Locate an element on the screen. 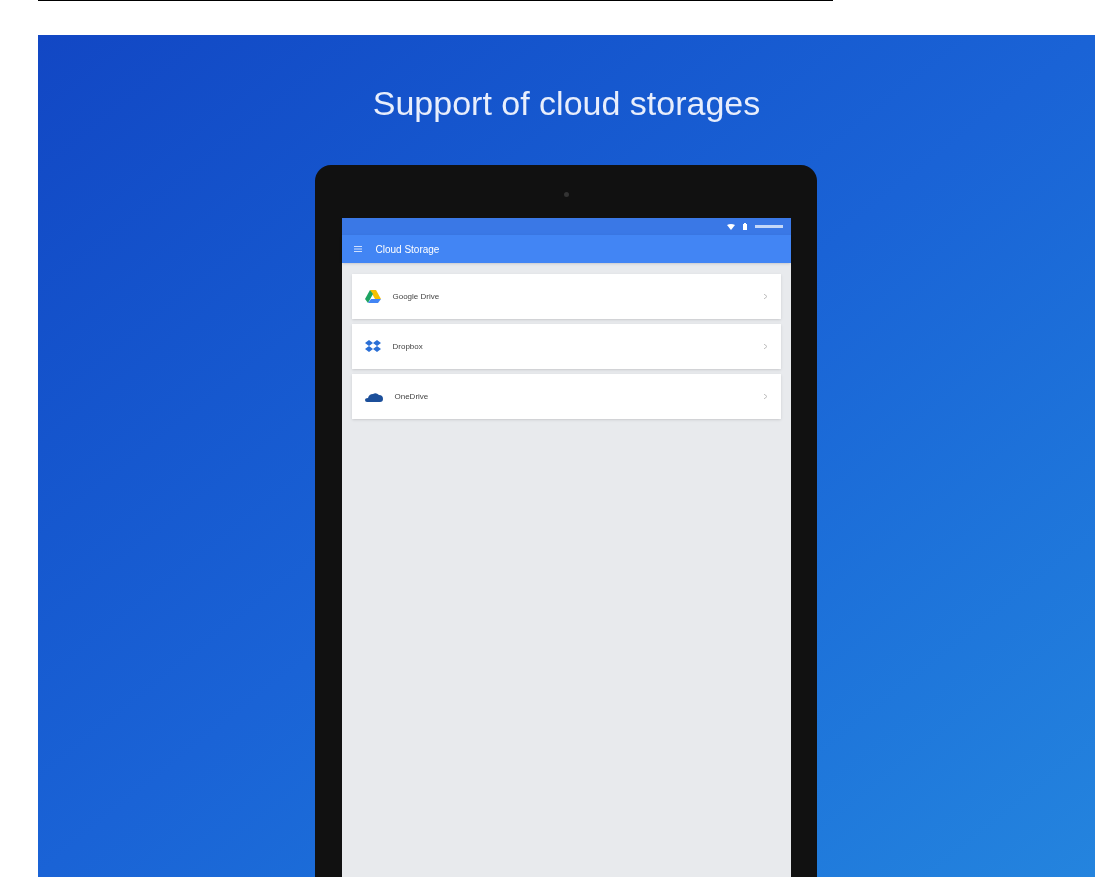 This screenshot has width=1095, height=877. app-bar-title: Cloud Storage is located at coordinates (407, 249).